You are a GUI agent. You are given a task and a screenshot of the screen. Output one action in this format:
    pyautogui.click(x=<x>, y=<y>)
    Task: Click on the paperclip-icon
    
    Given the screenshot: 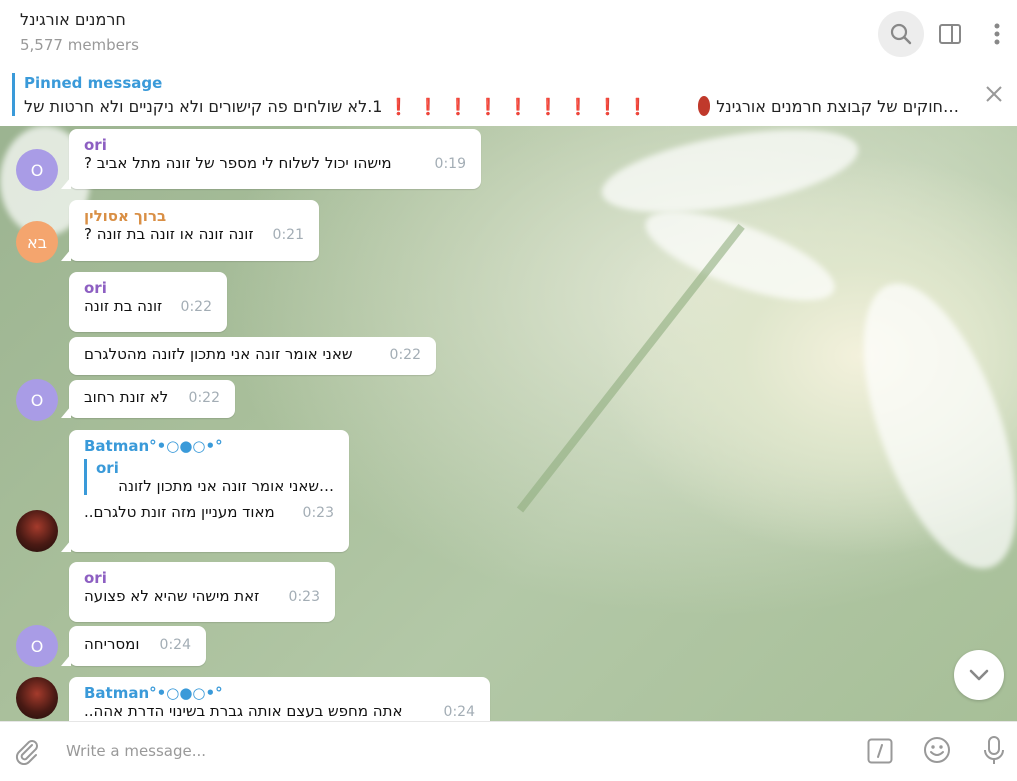 What is the action you would take?
    pyautogui.click(x=26, y=753)
    